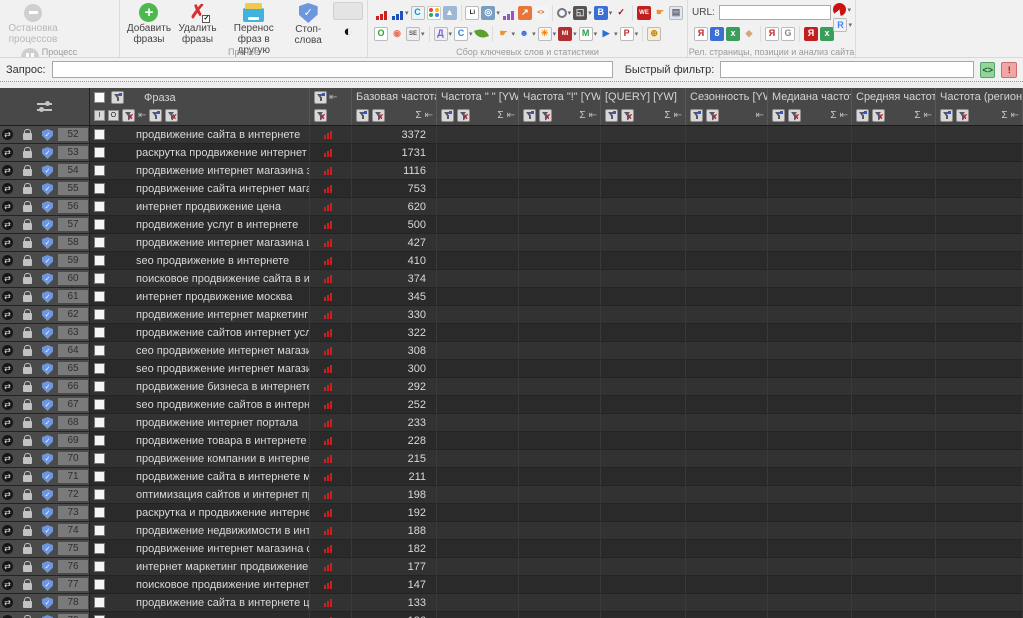  Describe the element at coordinates (397, 13) in the screenshot. I see `wordstat-blue-bars-icon` at that location.